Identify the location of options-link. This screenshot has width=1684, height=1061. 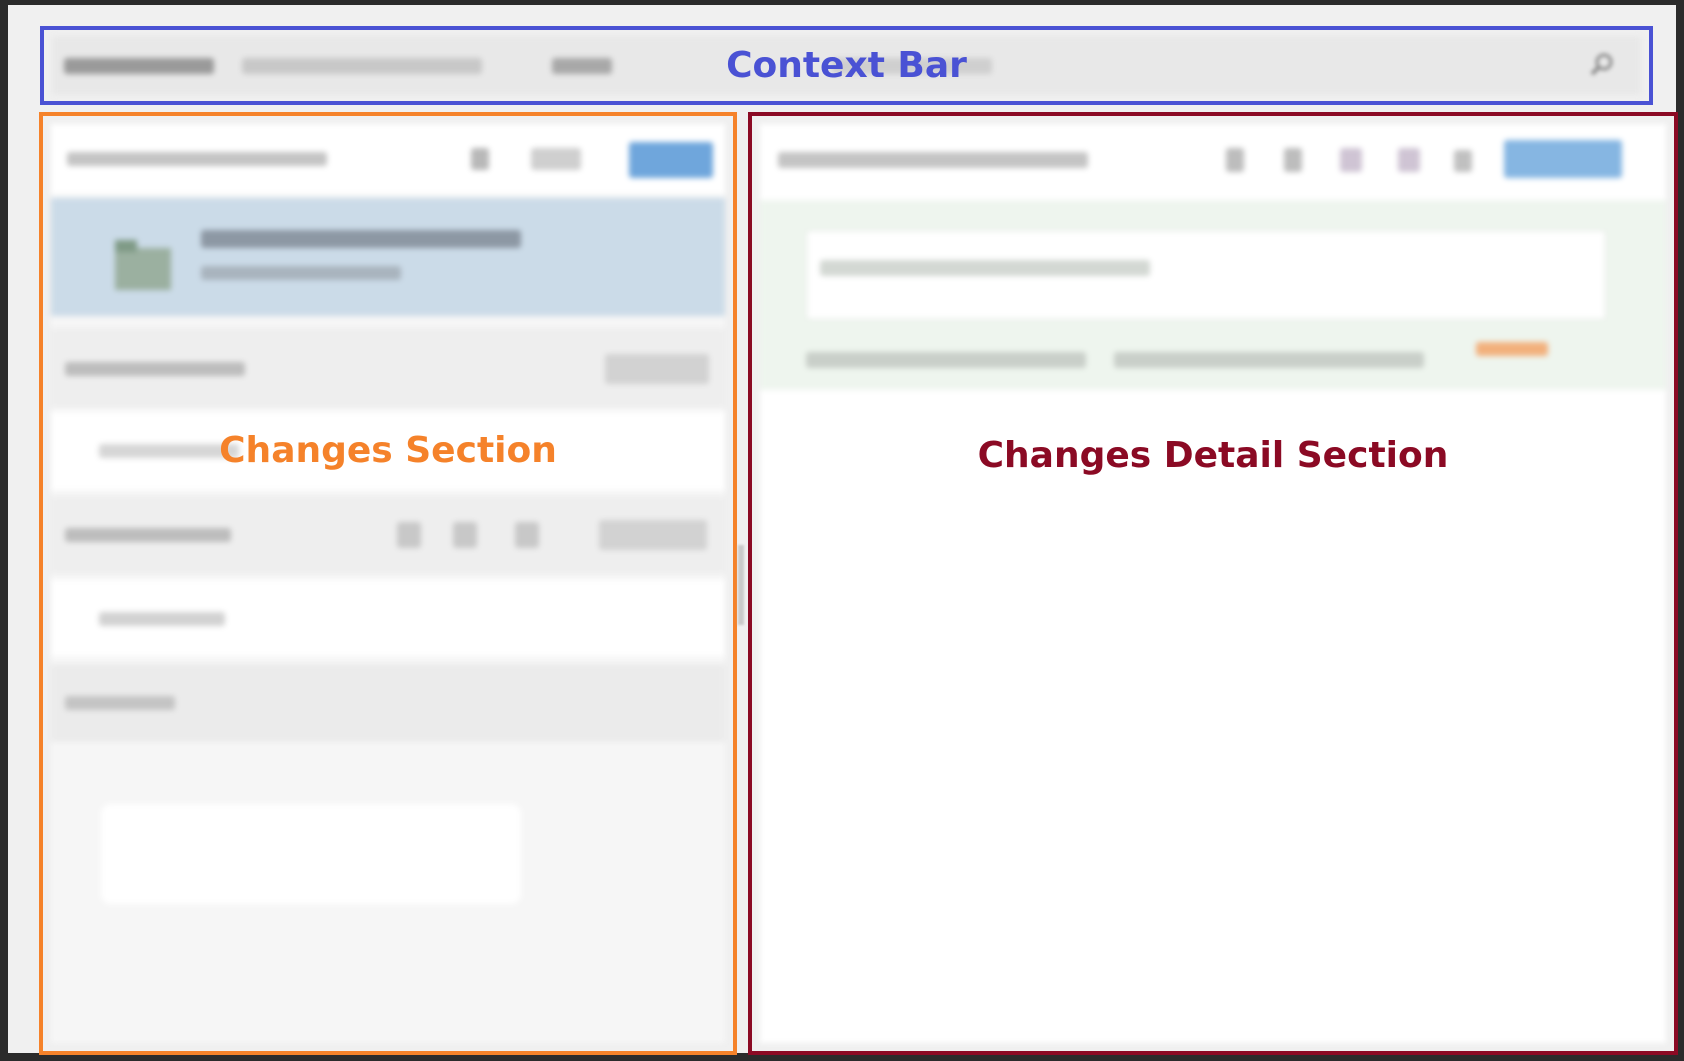
(1512, 349).